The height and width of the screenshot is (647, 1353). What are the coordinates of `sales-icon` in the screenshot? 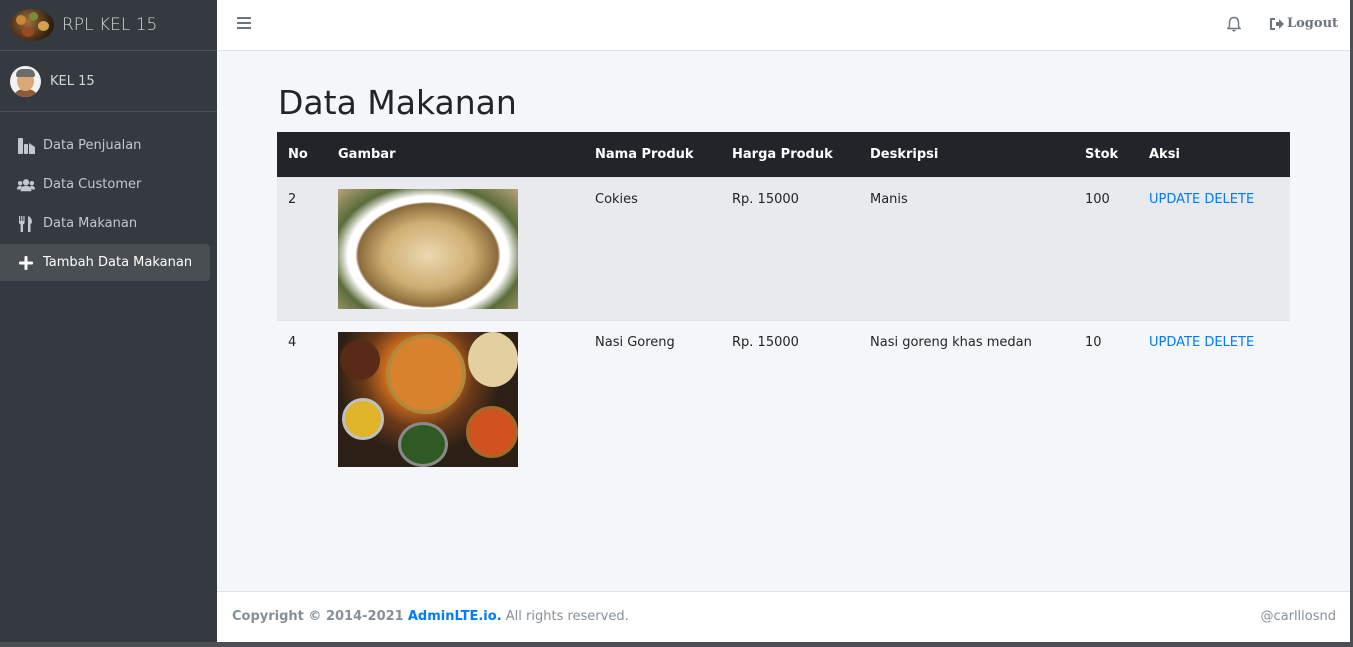 It's located at (26, 146).